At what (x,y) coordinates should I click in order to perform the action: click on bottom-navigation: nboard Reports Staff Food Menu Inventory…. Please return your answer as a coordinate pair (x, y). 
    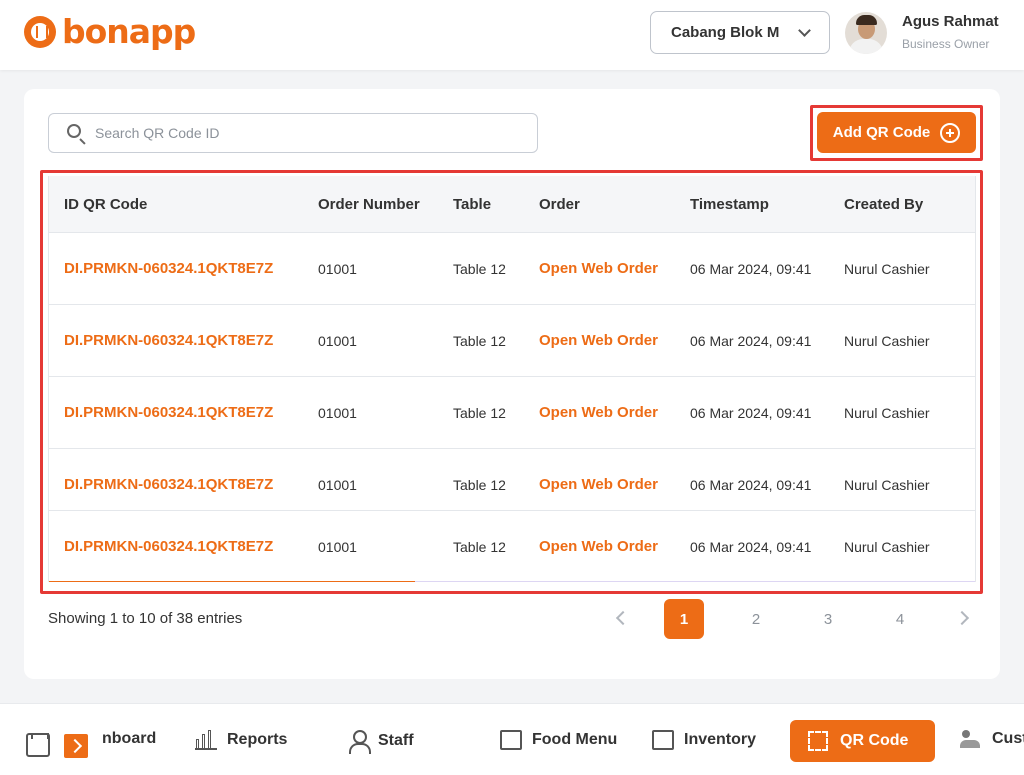
    Looking at the image, I should click on (512, 739).